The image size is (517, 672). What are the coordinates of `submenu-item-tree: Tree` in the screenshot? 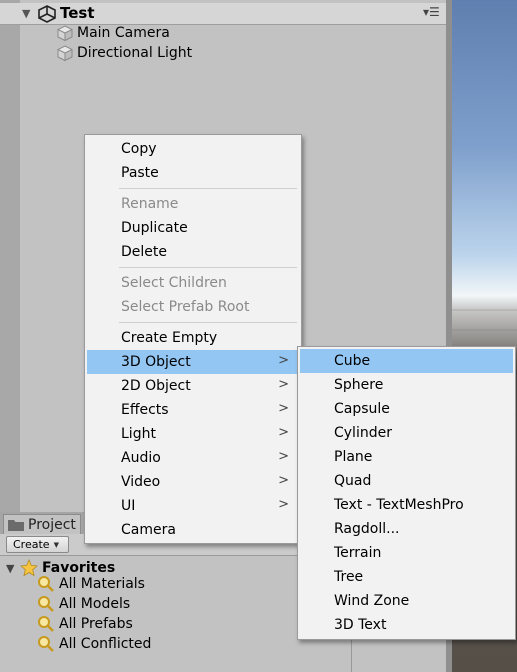 It's located at (406, 577).